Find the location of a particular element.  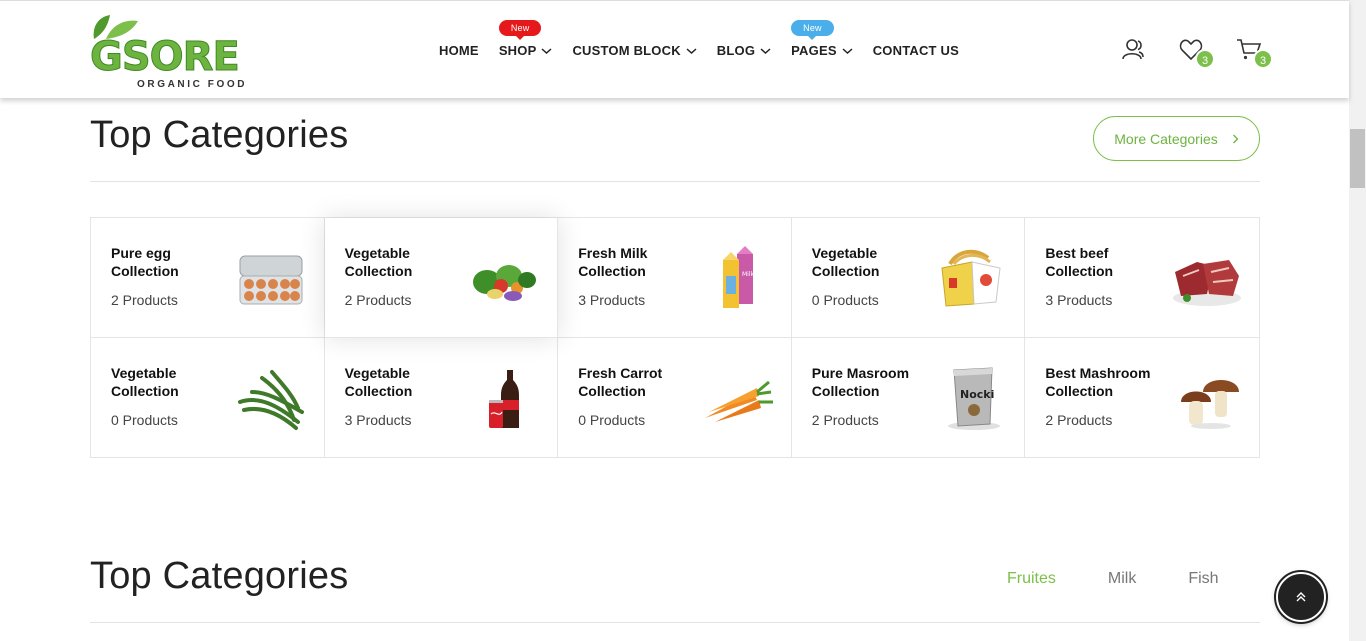

tab-fish: Fish is located at coordinates (1203, 579).